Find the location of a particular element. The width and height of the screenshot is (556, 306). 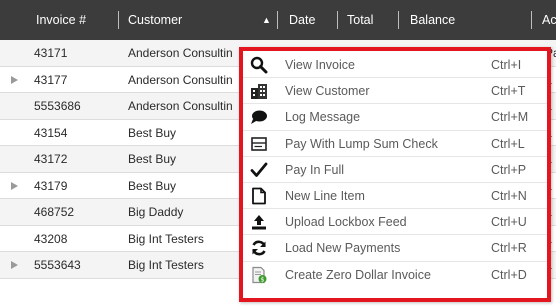

invoice-number-cell: 43172 is located at coordinates (51, 159).